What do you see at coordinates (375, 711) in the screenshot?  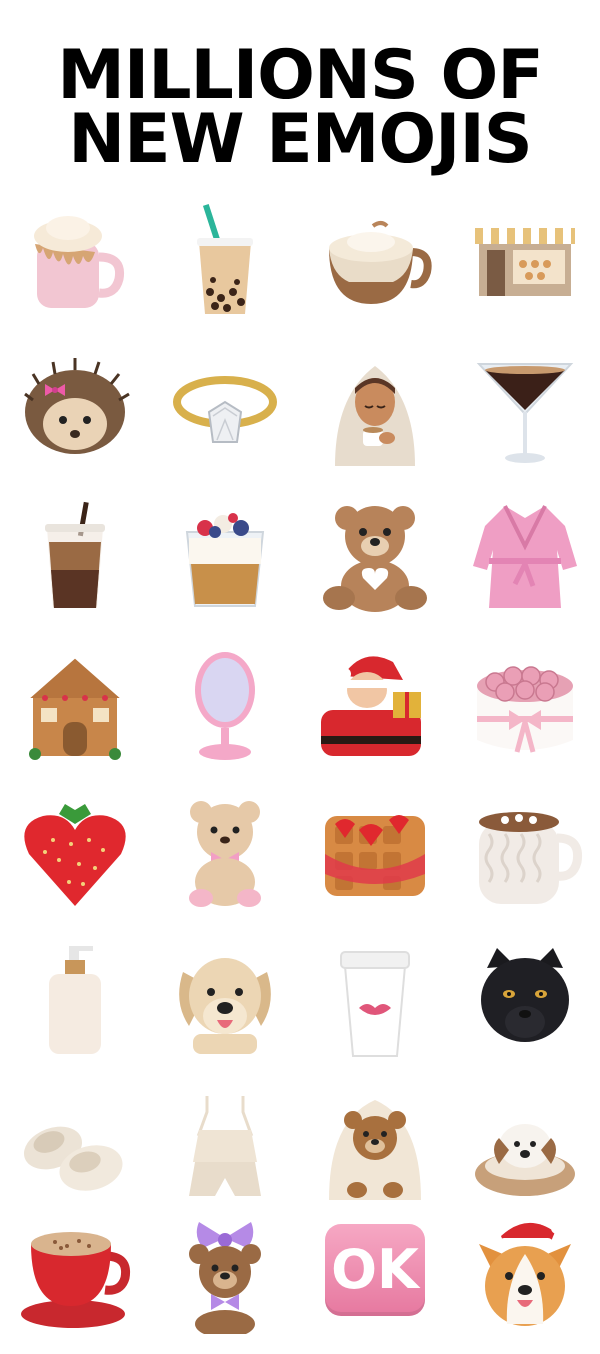 I see `santa-claus-icon` at bounding box center [375, 711].